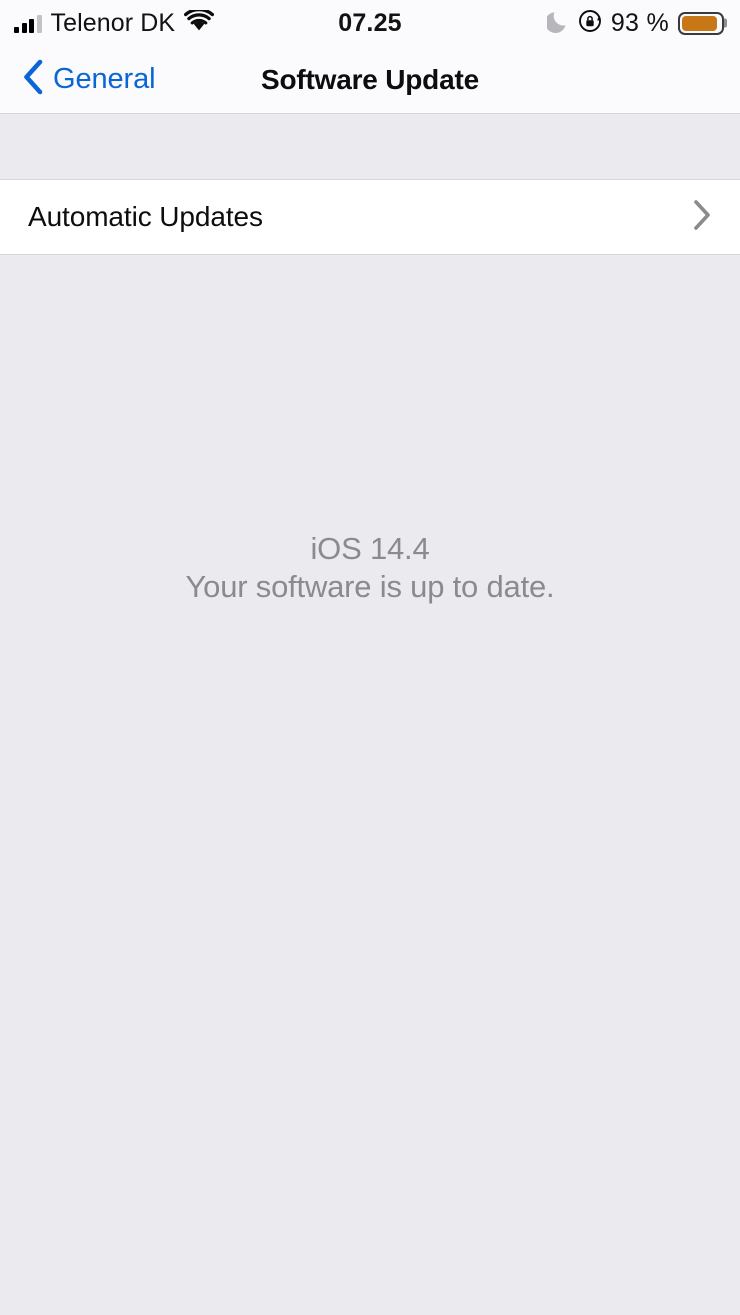 The image size is (740, 1315). I want to click on page-title: Software Update, so click(370, 79).